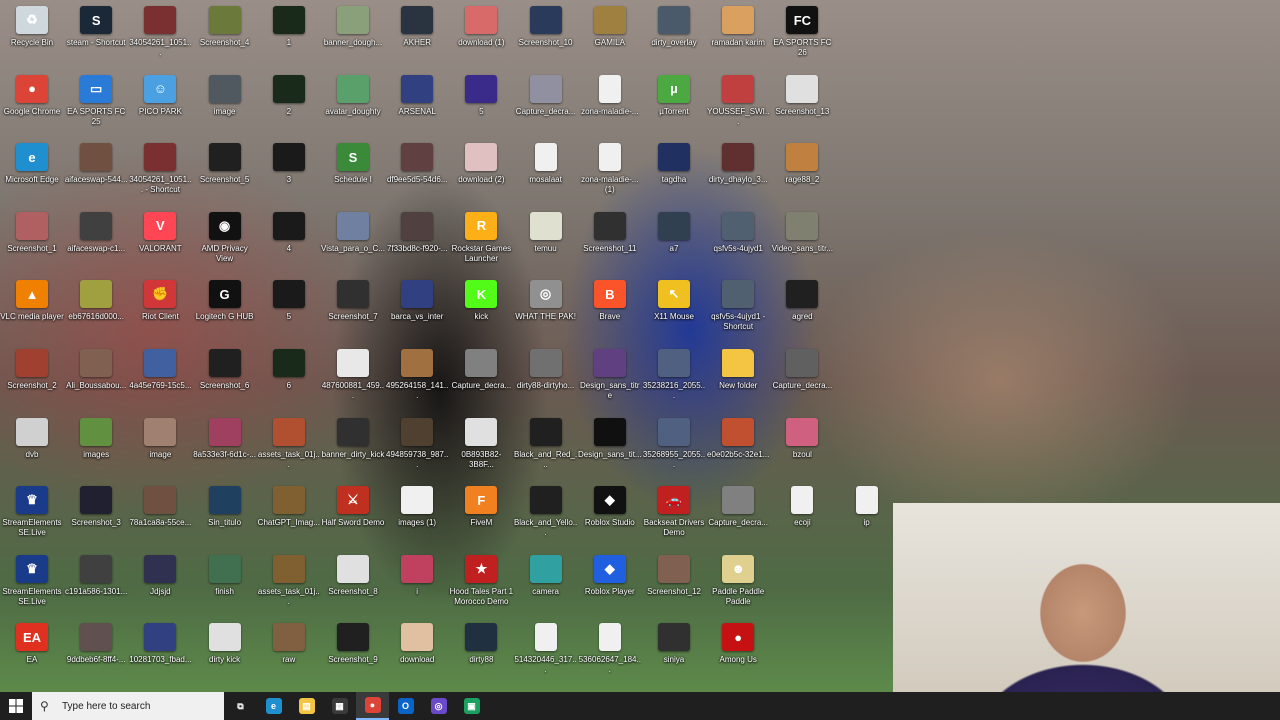 Image resolution: width=1280 pixels, height=720 pixels. Describe the element at coordinates (353, 164) in the screenshot. I see `desktop-icon: S Schedule I` at that location.